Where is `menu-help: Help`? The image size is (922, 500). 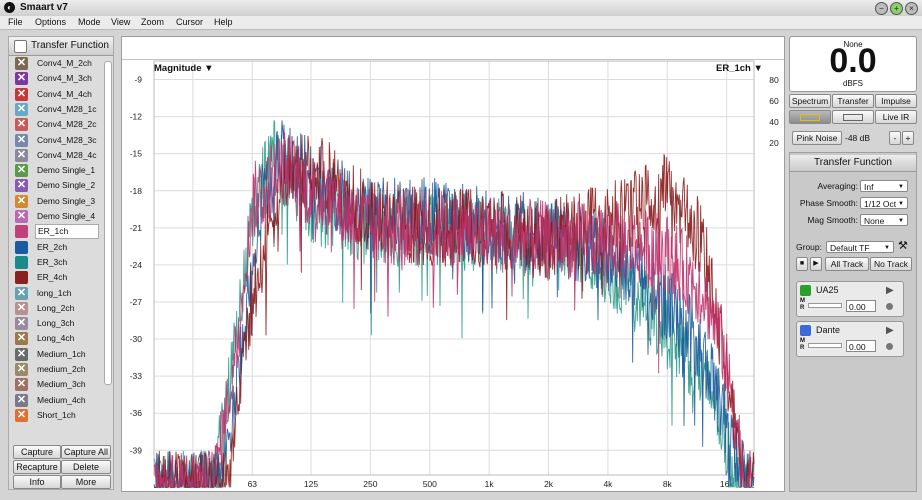
menu-help: Help is located at coordinates (223, 22).